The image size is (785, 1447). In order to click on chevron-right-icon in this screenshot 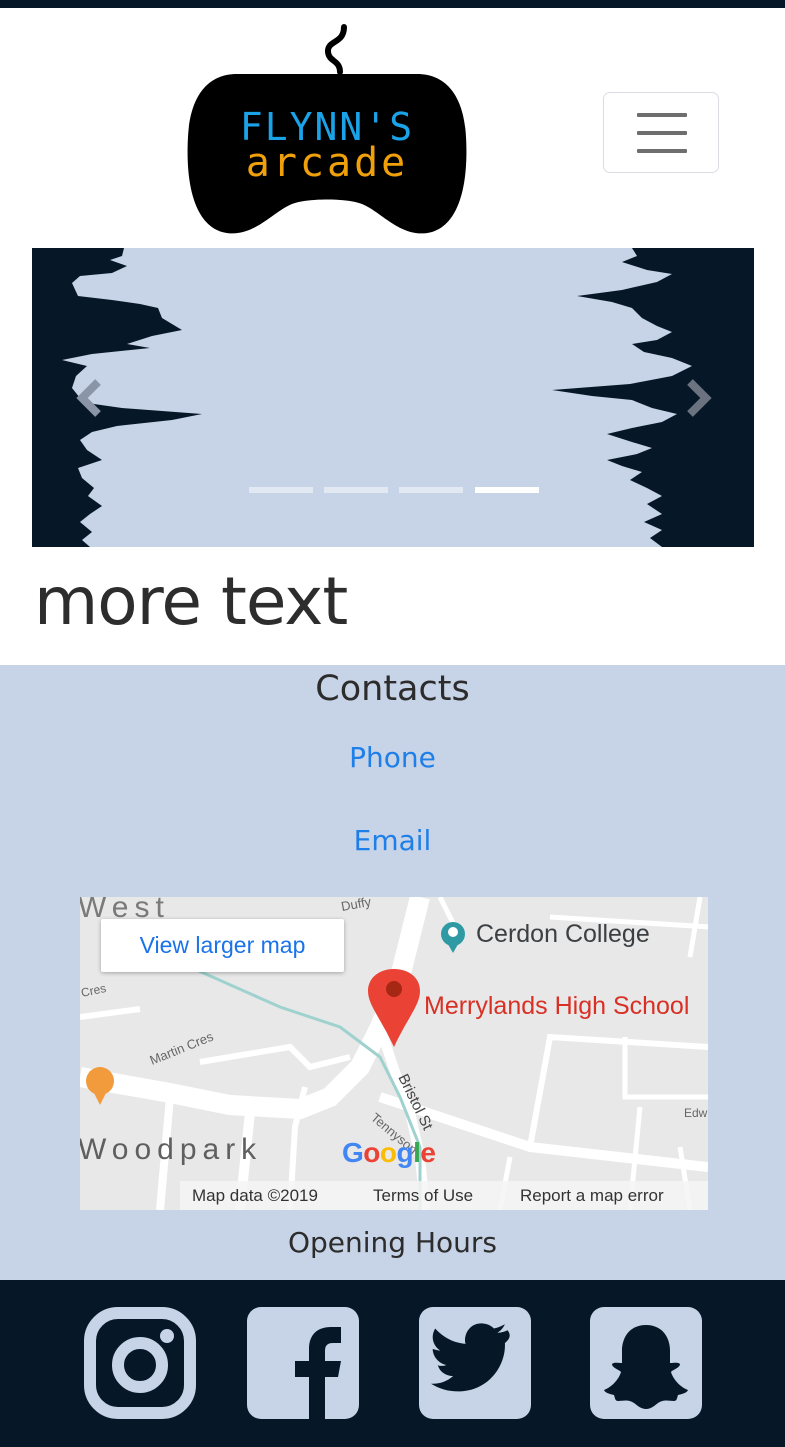, I will do `click(699, 398)`.